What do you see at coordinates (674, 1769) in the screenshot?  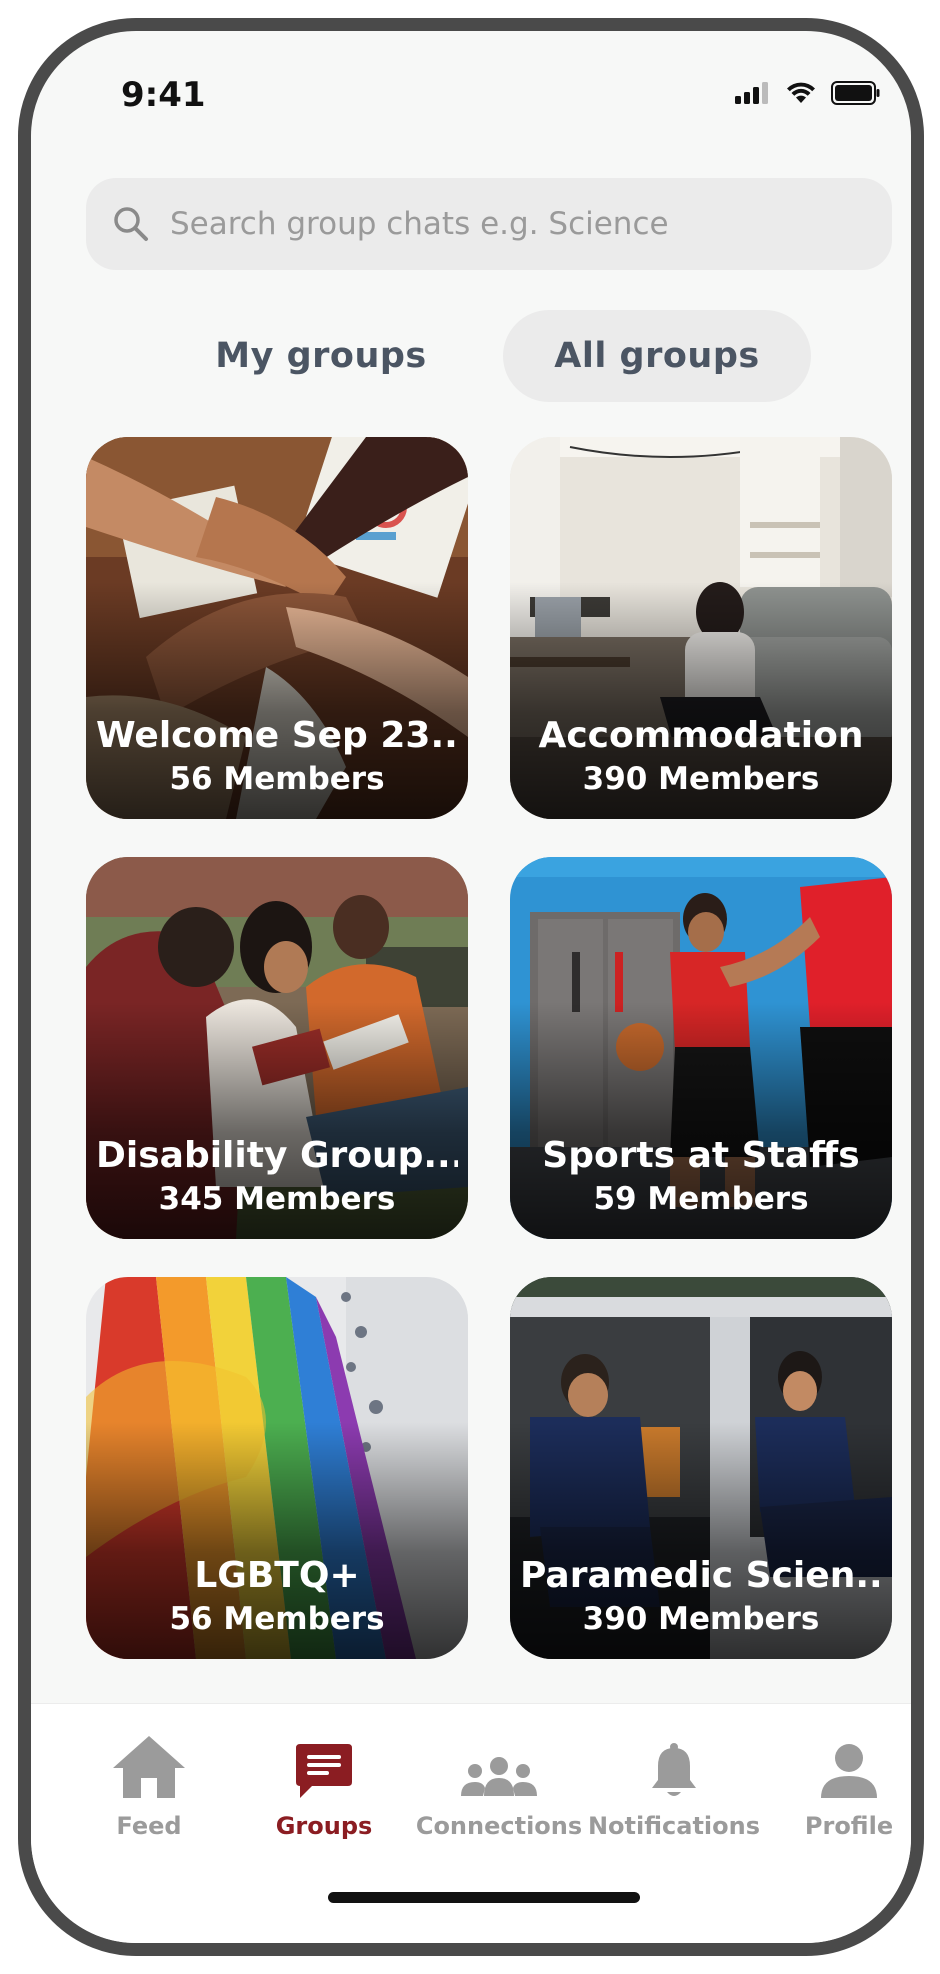 I see `bell-icon` at bounding box center [674, 1769].